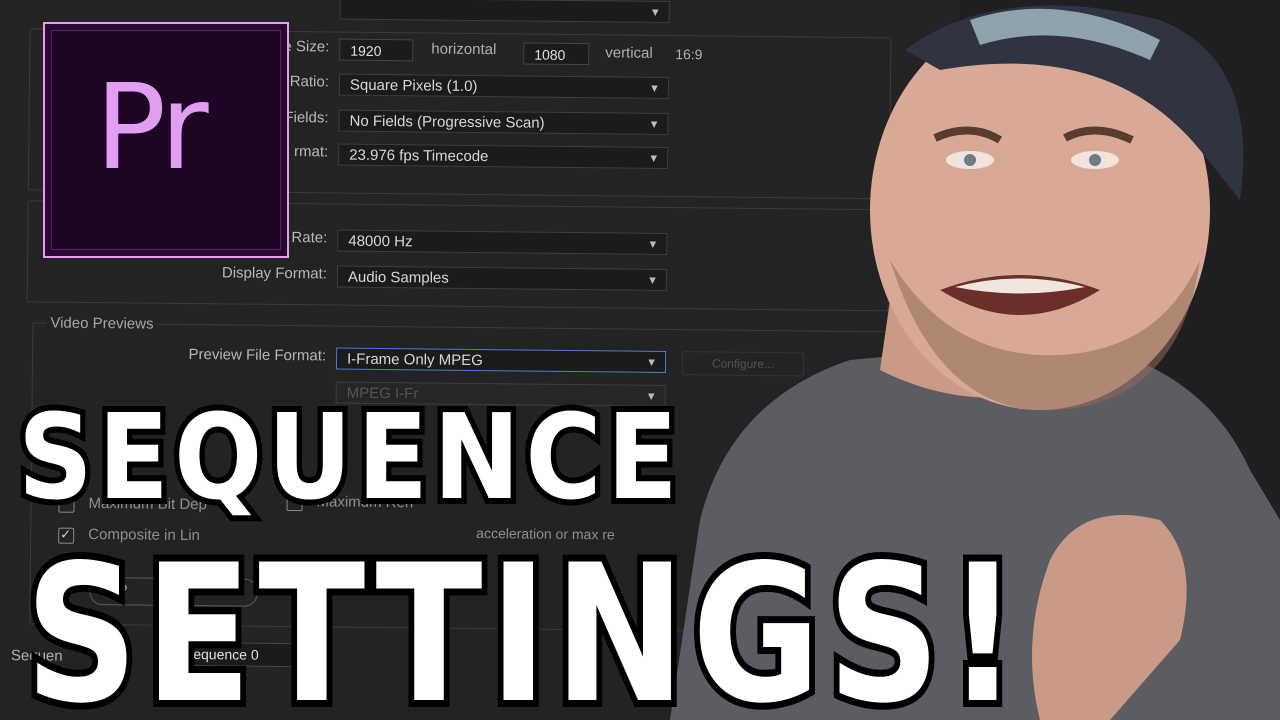  Describe the element at coordinates (1095, 160) in the screenshot. I see `right-iris` at that location.